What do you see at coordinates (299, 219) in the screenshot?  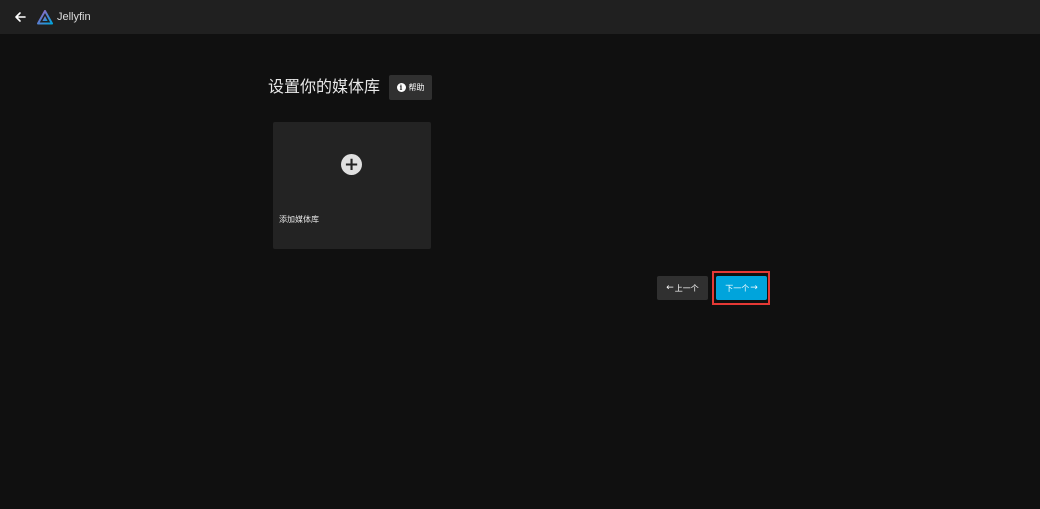 I see `add-library-label: 添加媒体库` at bounding box center [299, 219].